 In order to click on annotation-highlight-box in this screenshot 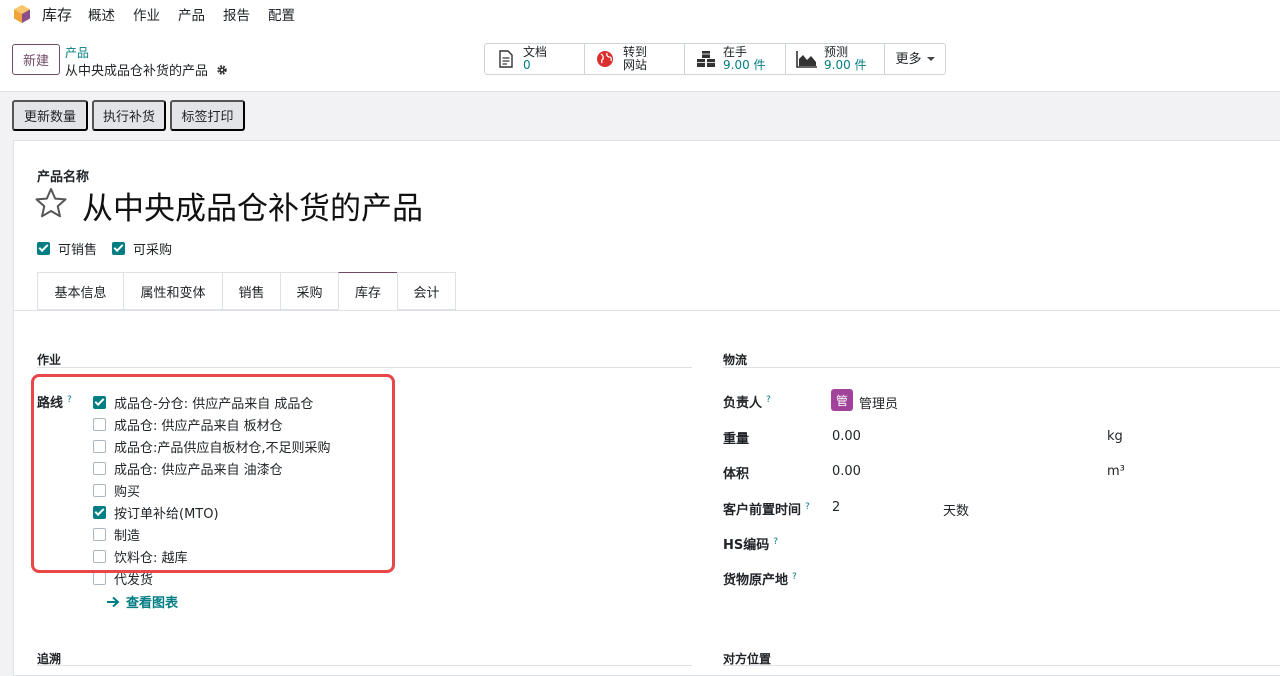, I will do `click(213, 473)`.